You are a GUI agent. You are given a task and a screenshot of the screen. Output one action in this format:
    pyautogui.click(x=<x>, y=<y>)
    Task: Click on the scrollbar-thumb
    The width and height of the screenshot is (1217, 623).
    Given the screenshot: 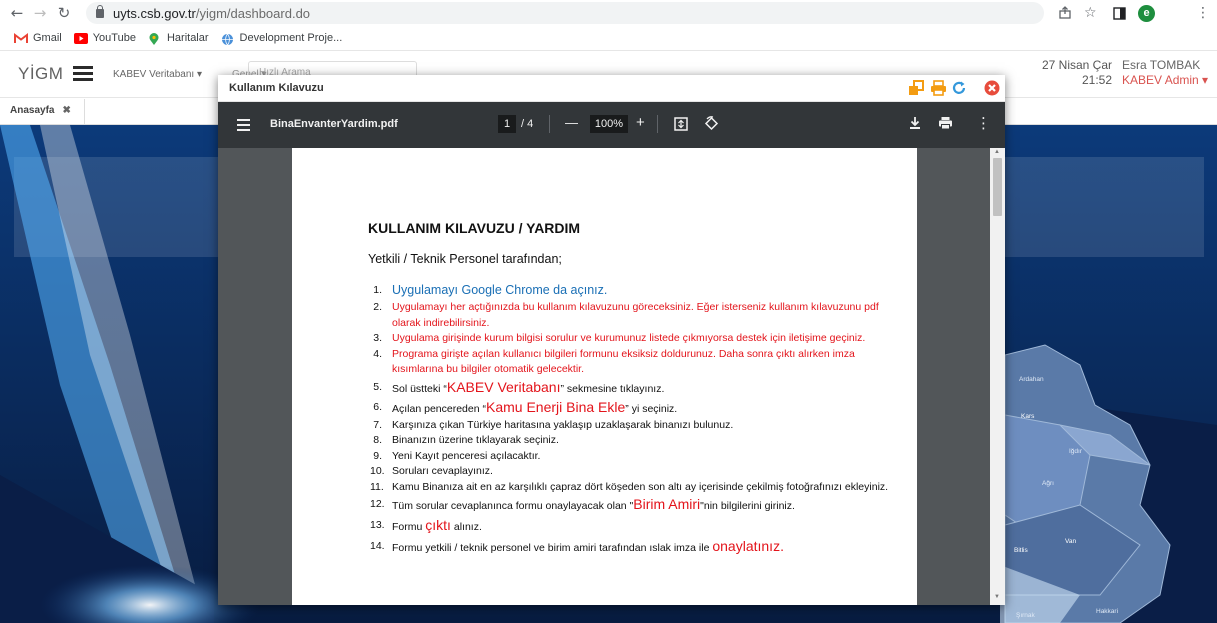 What is the action you would take?
    pyautogui.click(x=997, y=187)
    